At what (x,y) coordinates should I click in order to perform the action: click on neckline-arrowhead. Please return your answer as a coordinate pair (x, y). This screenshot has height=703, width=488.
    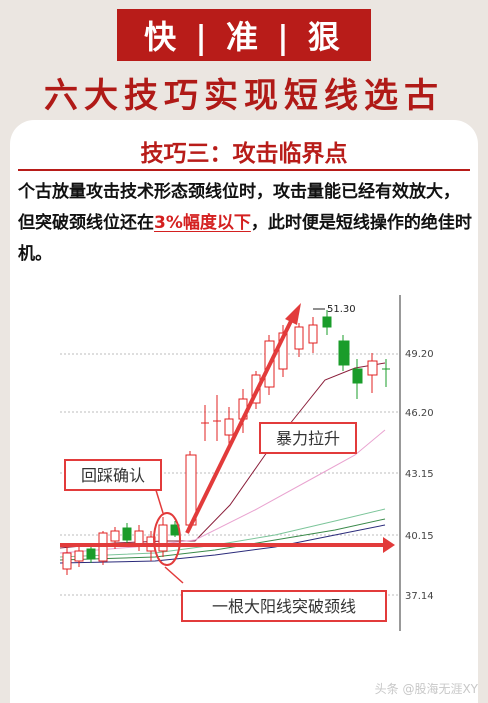
    Looking at the image, I should click on (389, 545).